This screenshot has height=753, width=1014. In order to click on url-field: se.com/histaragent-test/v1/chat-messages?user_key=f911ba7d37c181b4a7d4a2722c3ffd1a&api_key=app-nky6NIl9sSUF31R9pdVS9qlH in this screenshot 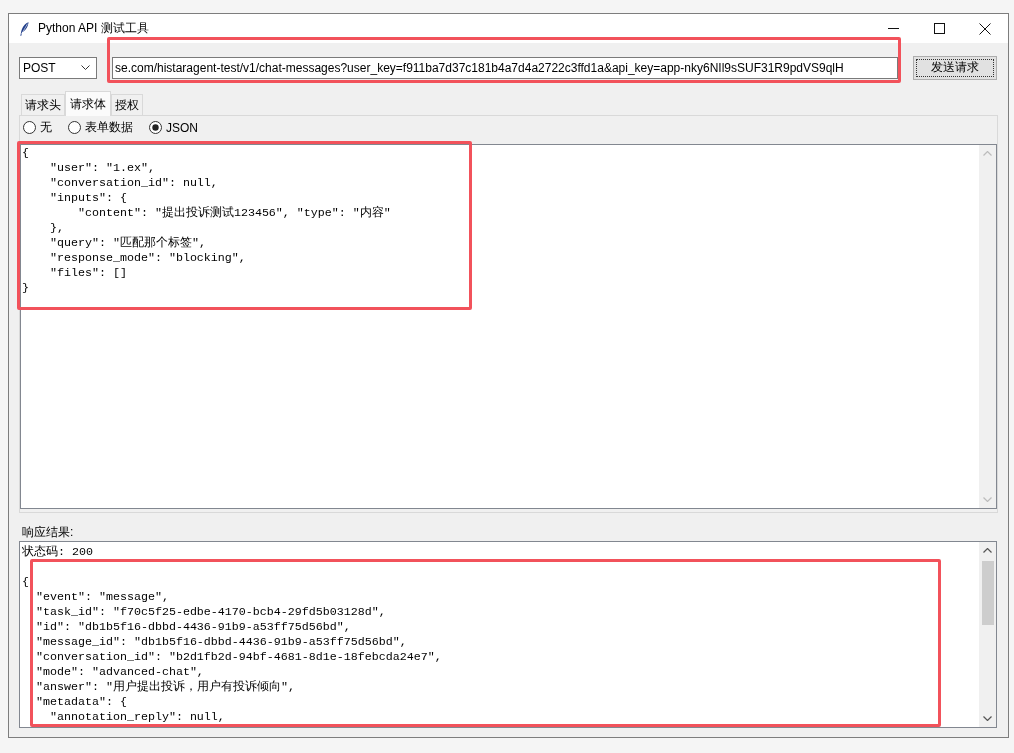, I will do `click(505, 67)`.